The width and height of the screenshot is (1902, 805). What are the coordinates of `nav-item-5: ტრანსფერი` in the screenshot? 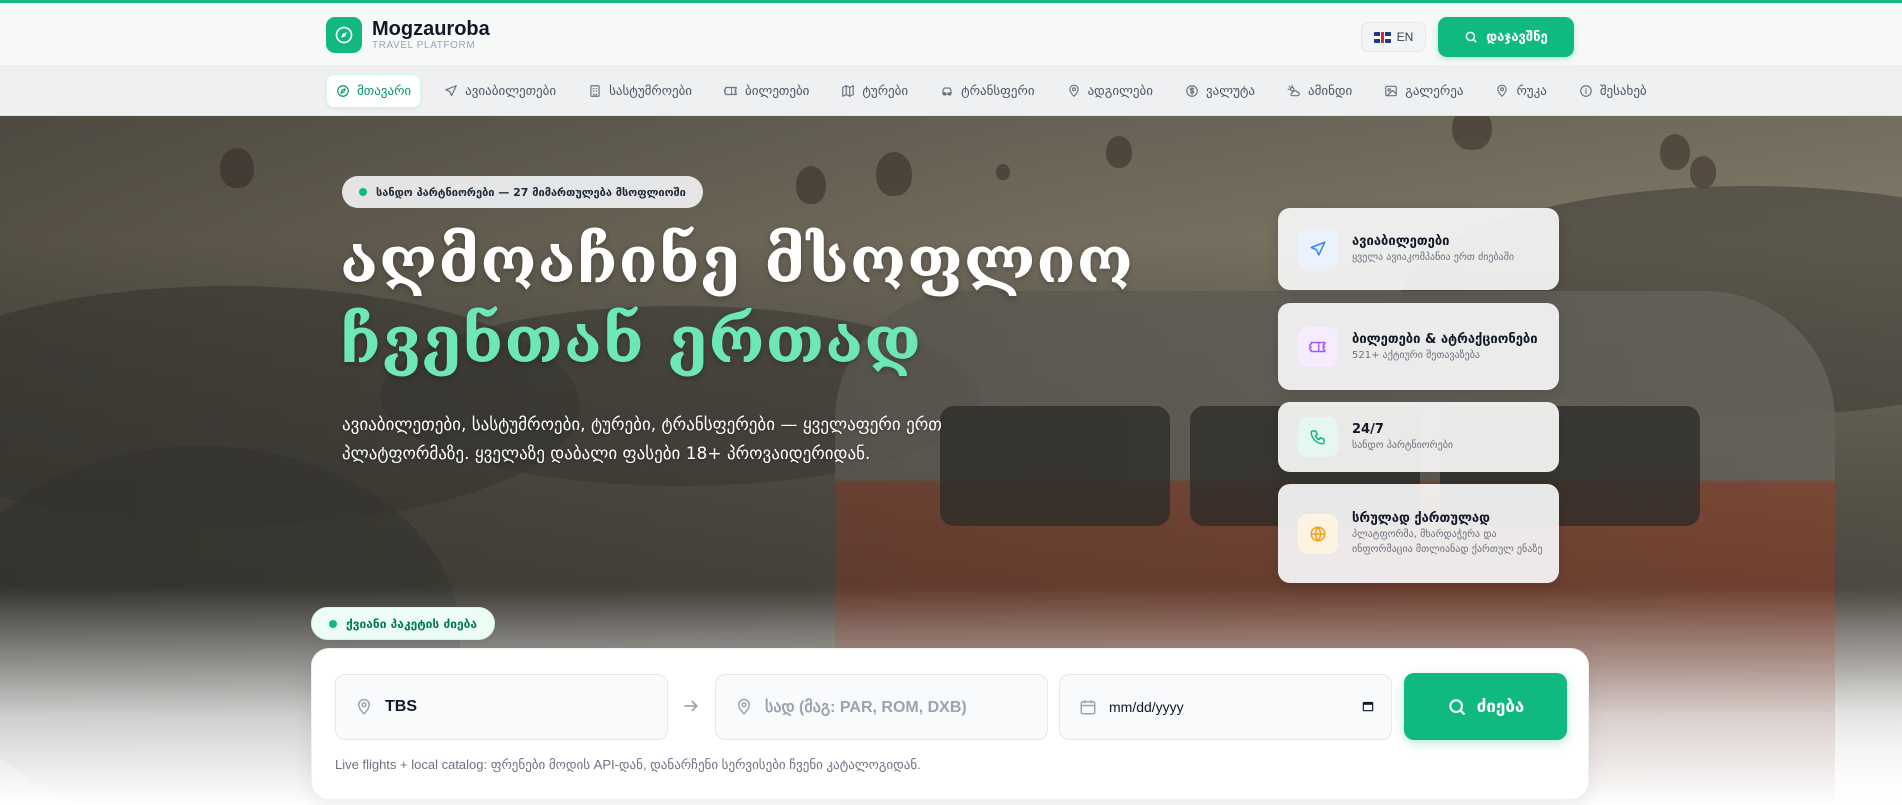 It's located at (987, 91).